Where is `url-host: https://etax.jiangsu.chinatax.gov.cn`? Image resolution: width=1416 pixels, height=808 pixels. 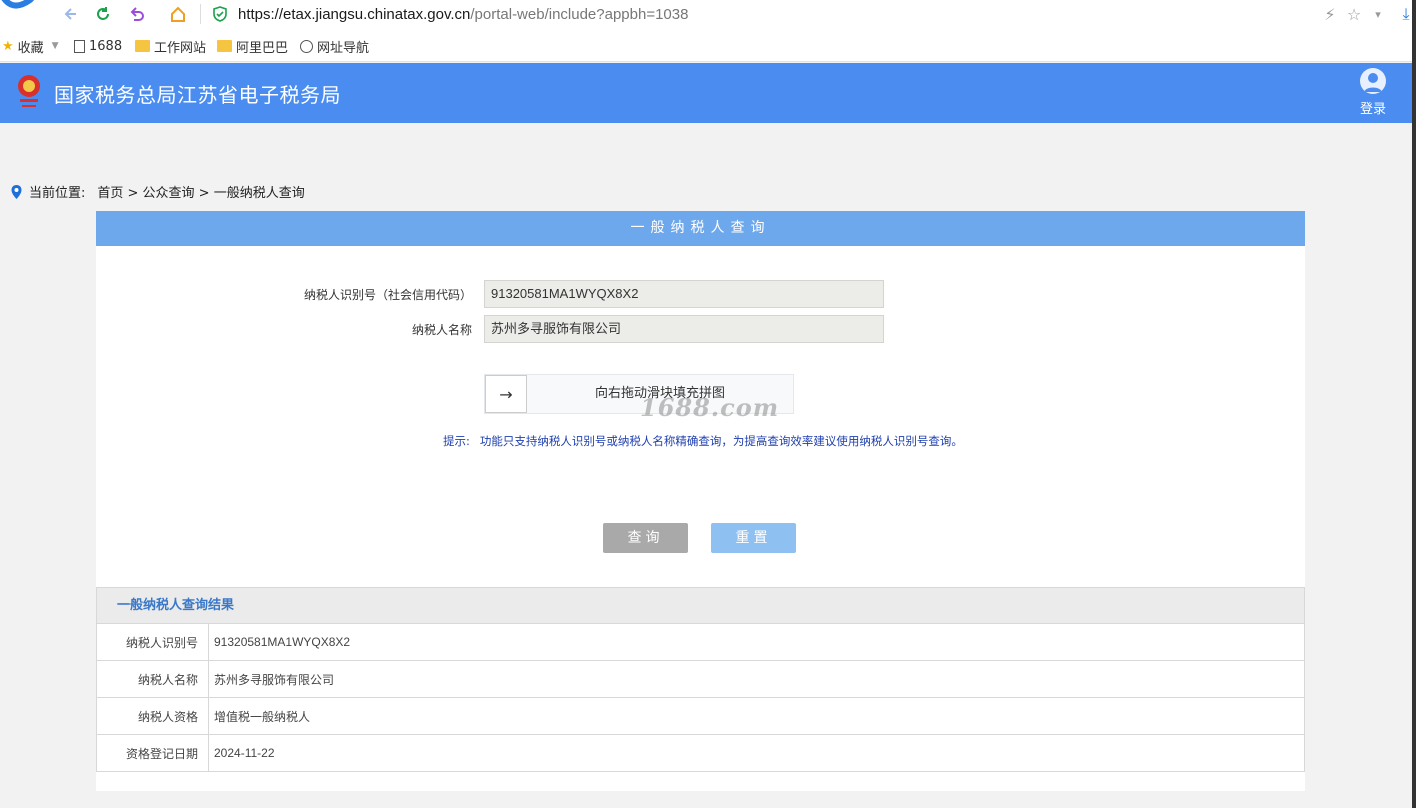
url-host: https://etax.jiangsu.chinatax.gov.cn is located at coordinates (354, 14).